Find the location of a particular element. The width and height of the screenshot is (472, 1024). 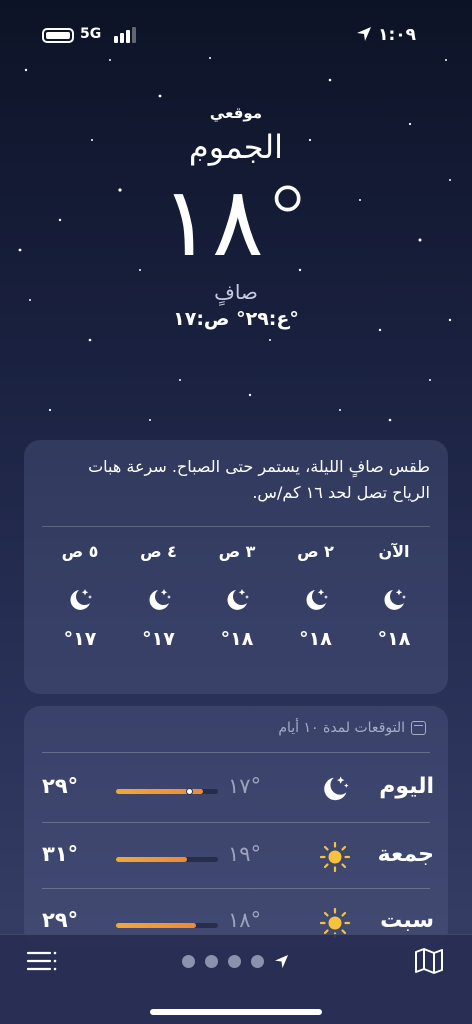

weather-condition: صافٍ is located at coordinates (236, 292).